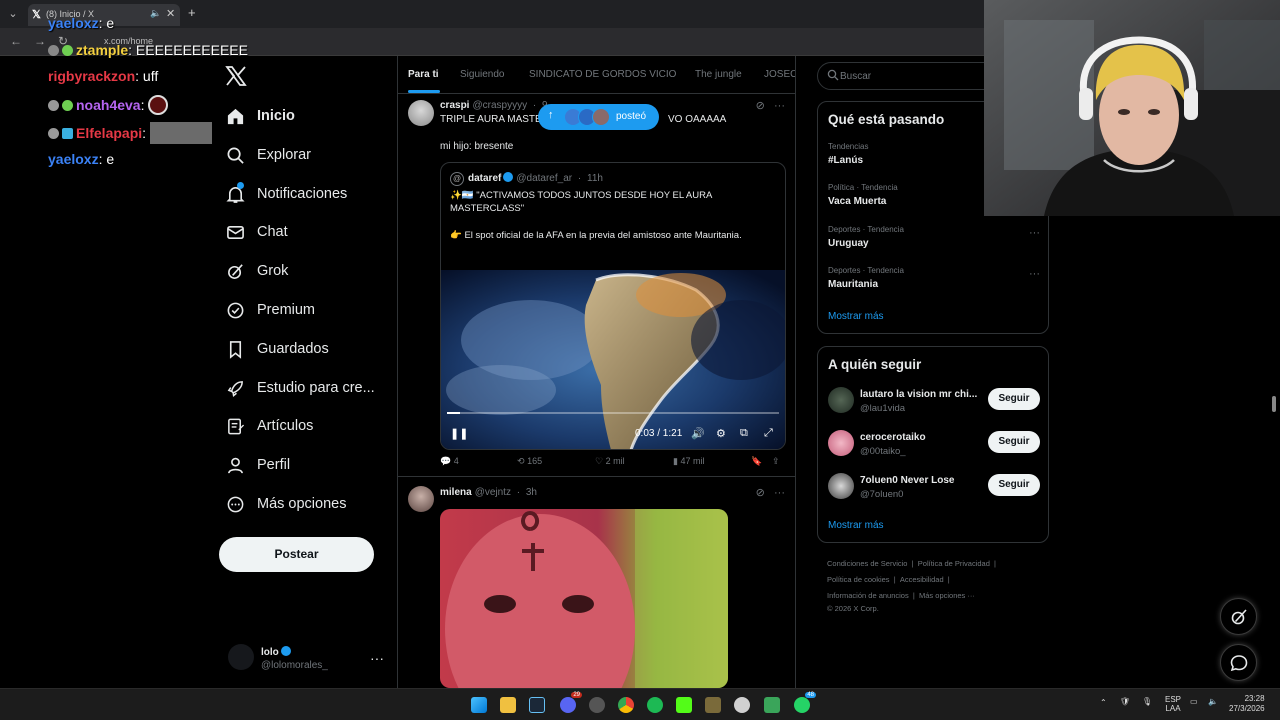  I want to click on repost-button: ⟲ 165, so click(529, 461).